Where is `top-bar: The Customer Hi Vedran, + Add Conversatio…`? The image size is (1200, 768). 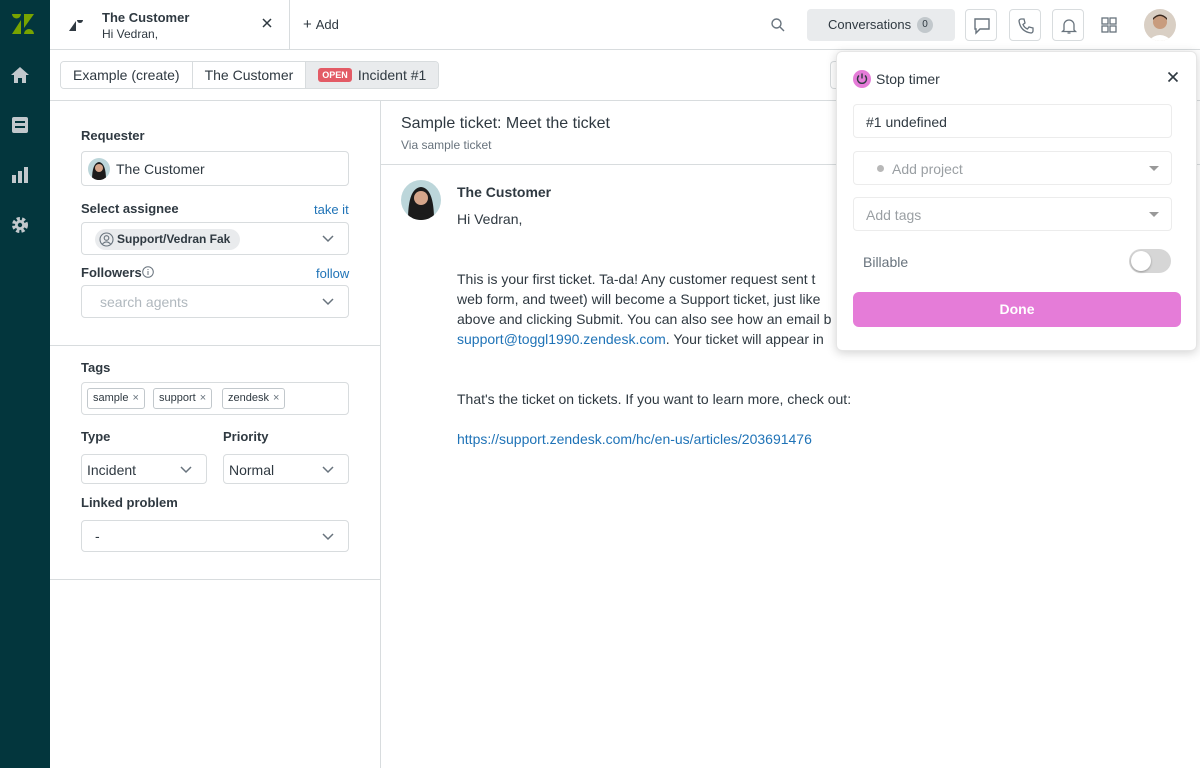 top-bar: The Customer Hi Vedran, + Add Conversatio… is located at coordinates (625, 25).